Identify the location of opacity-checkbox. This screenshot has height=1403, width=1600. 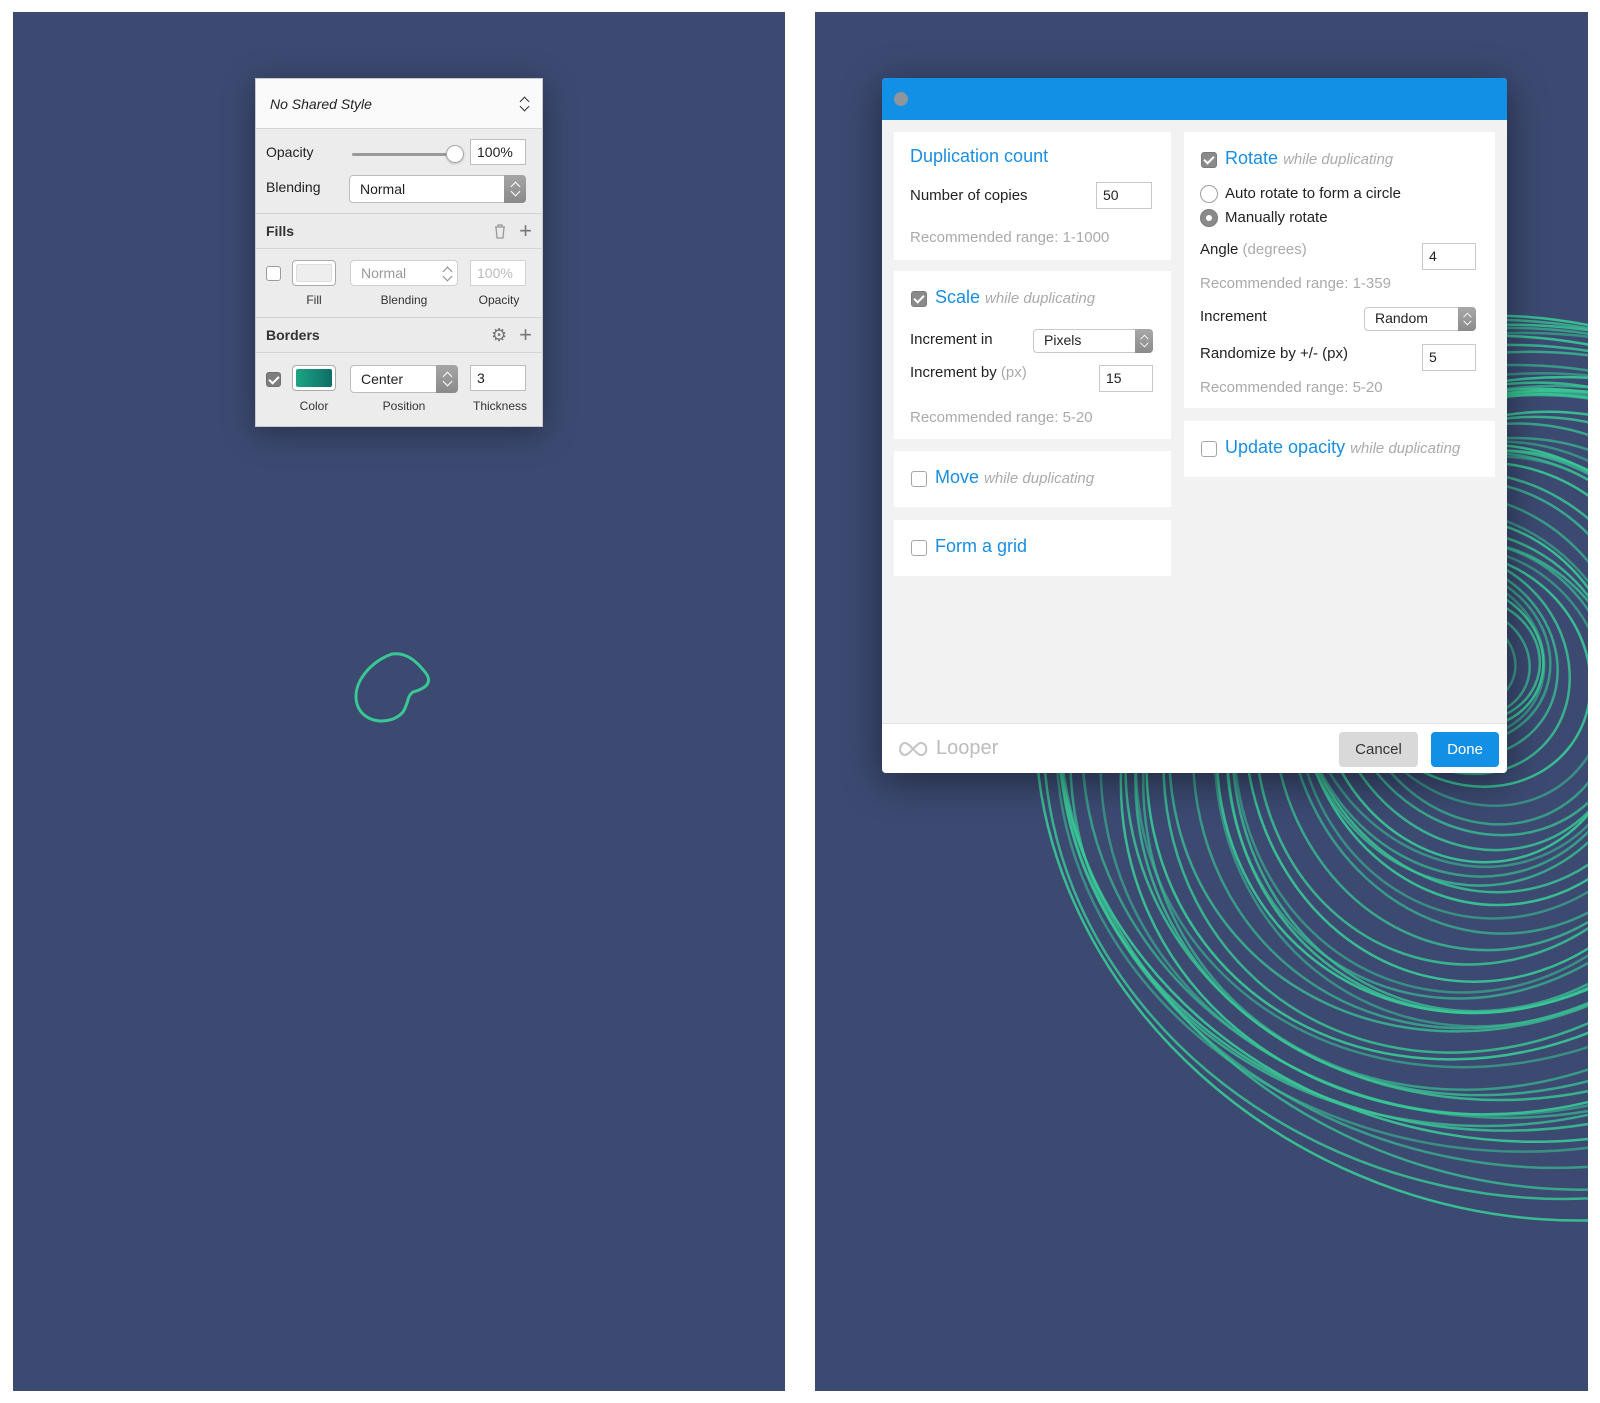
(1209, 449).